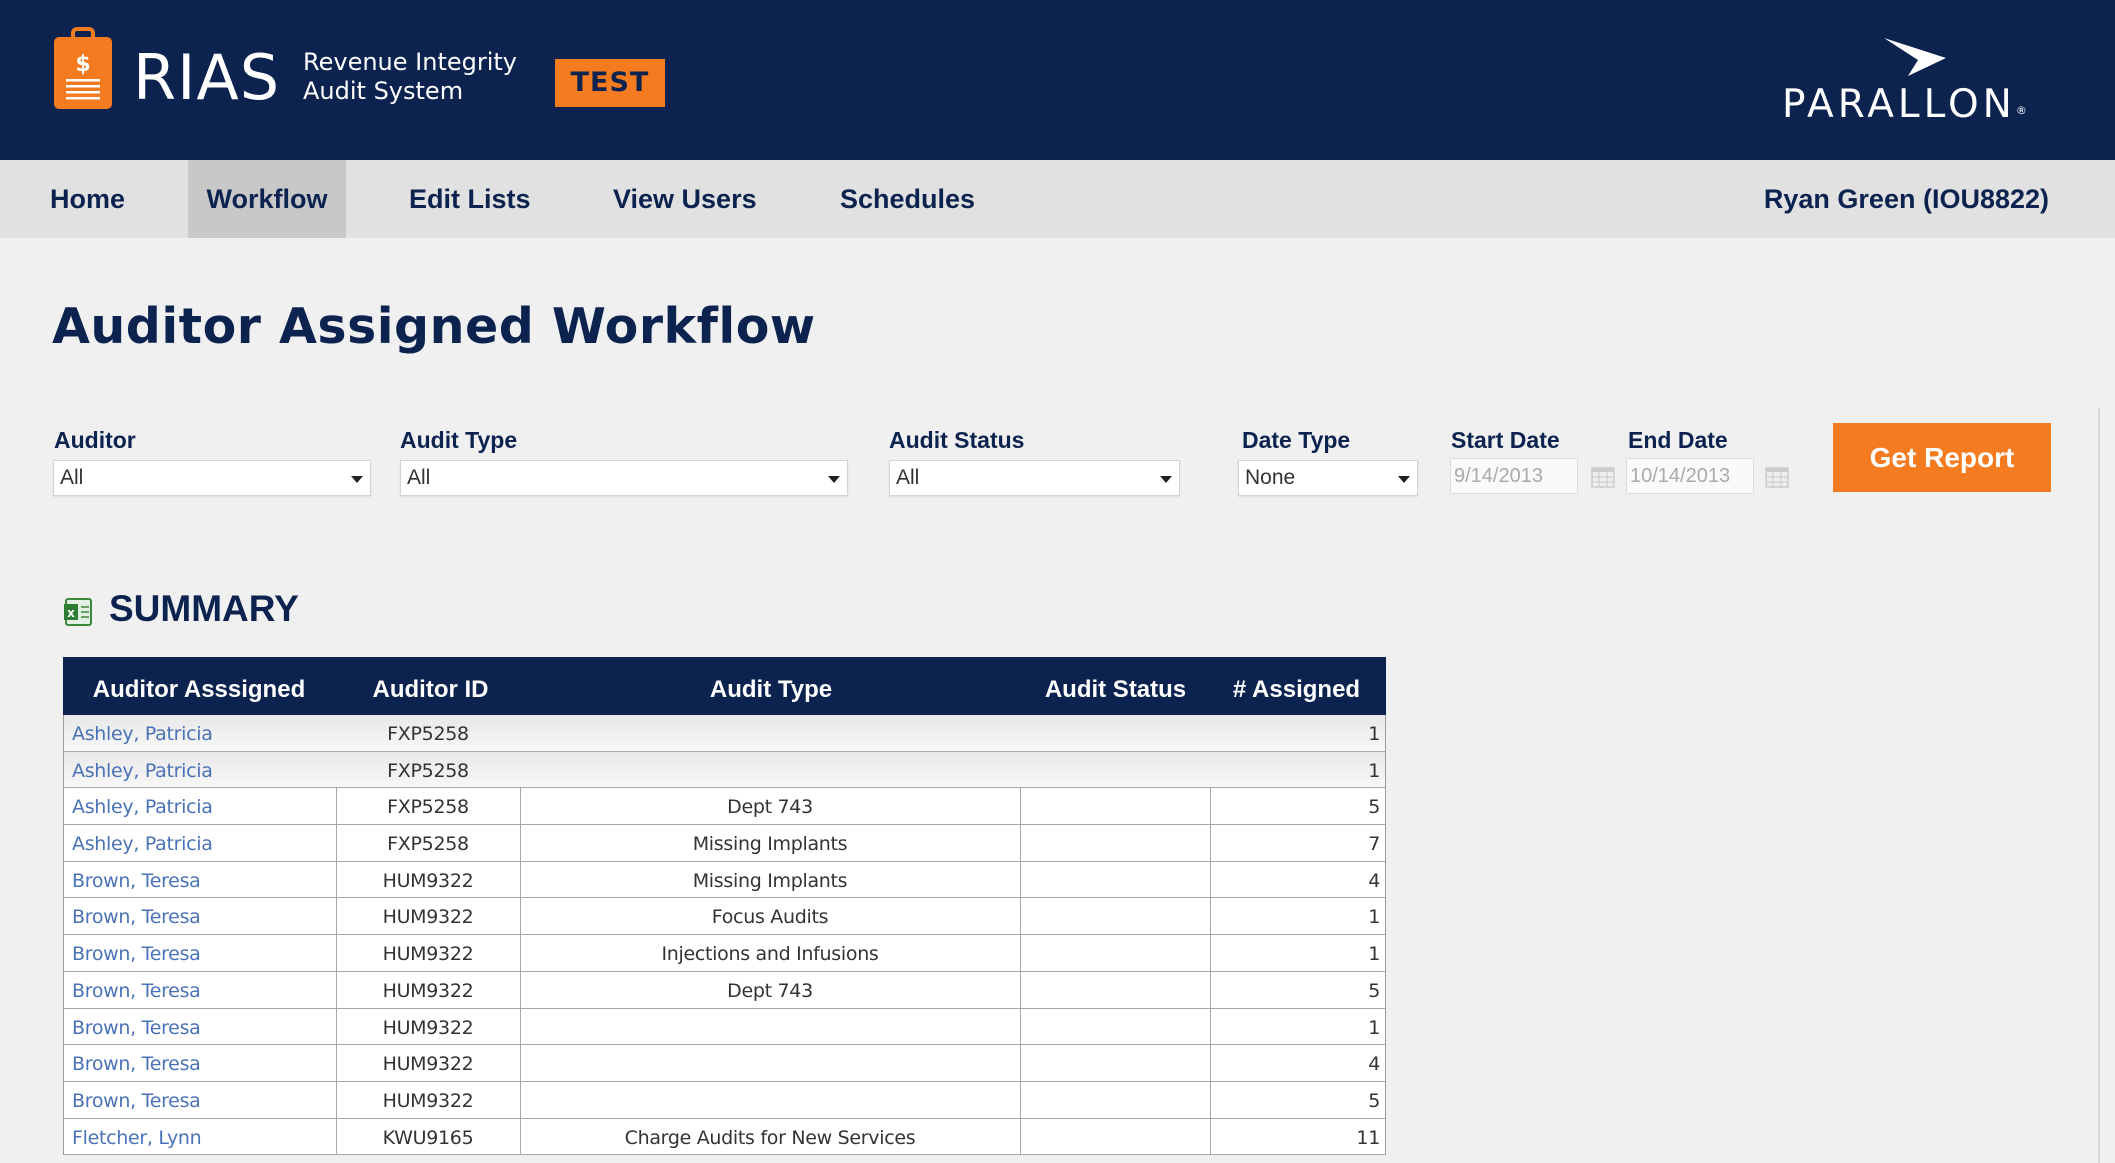 The height and width of the screenshot is (1163, 2115). I want to click on auditor-label: Auditor, so click(95, 440).